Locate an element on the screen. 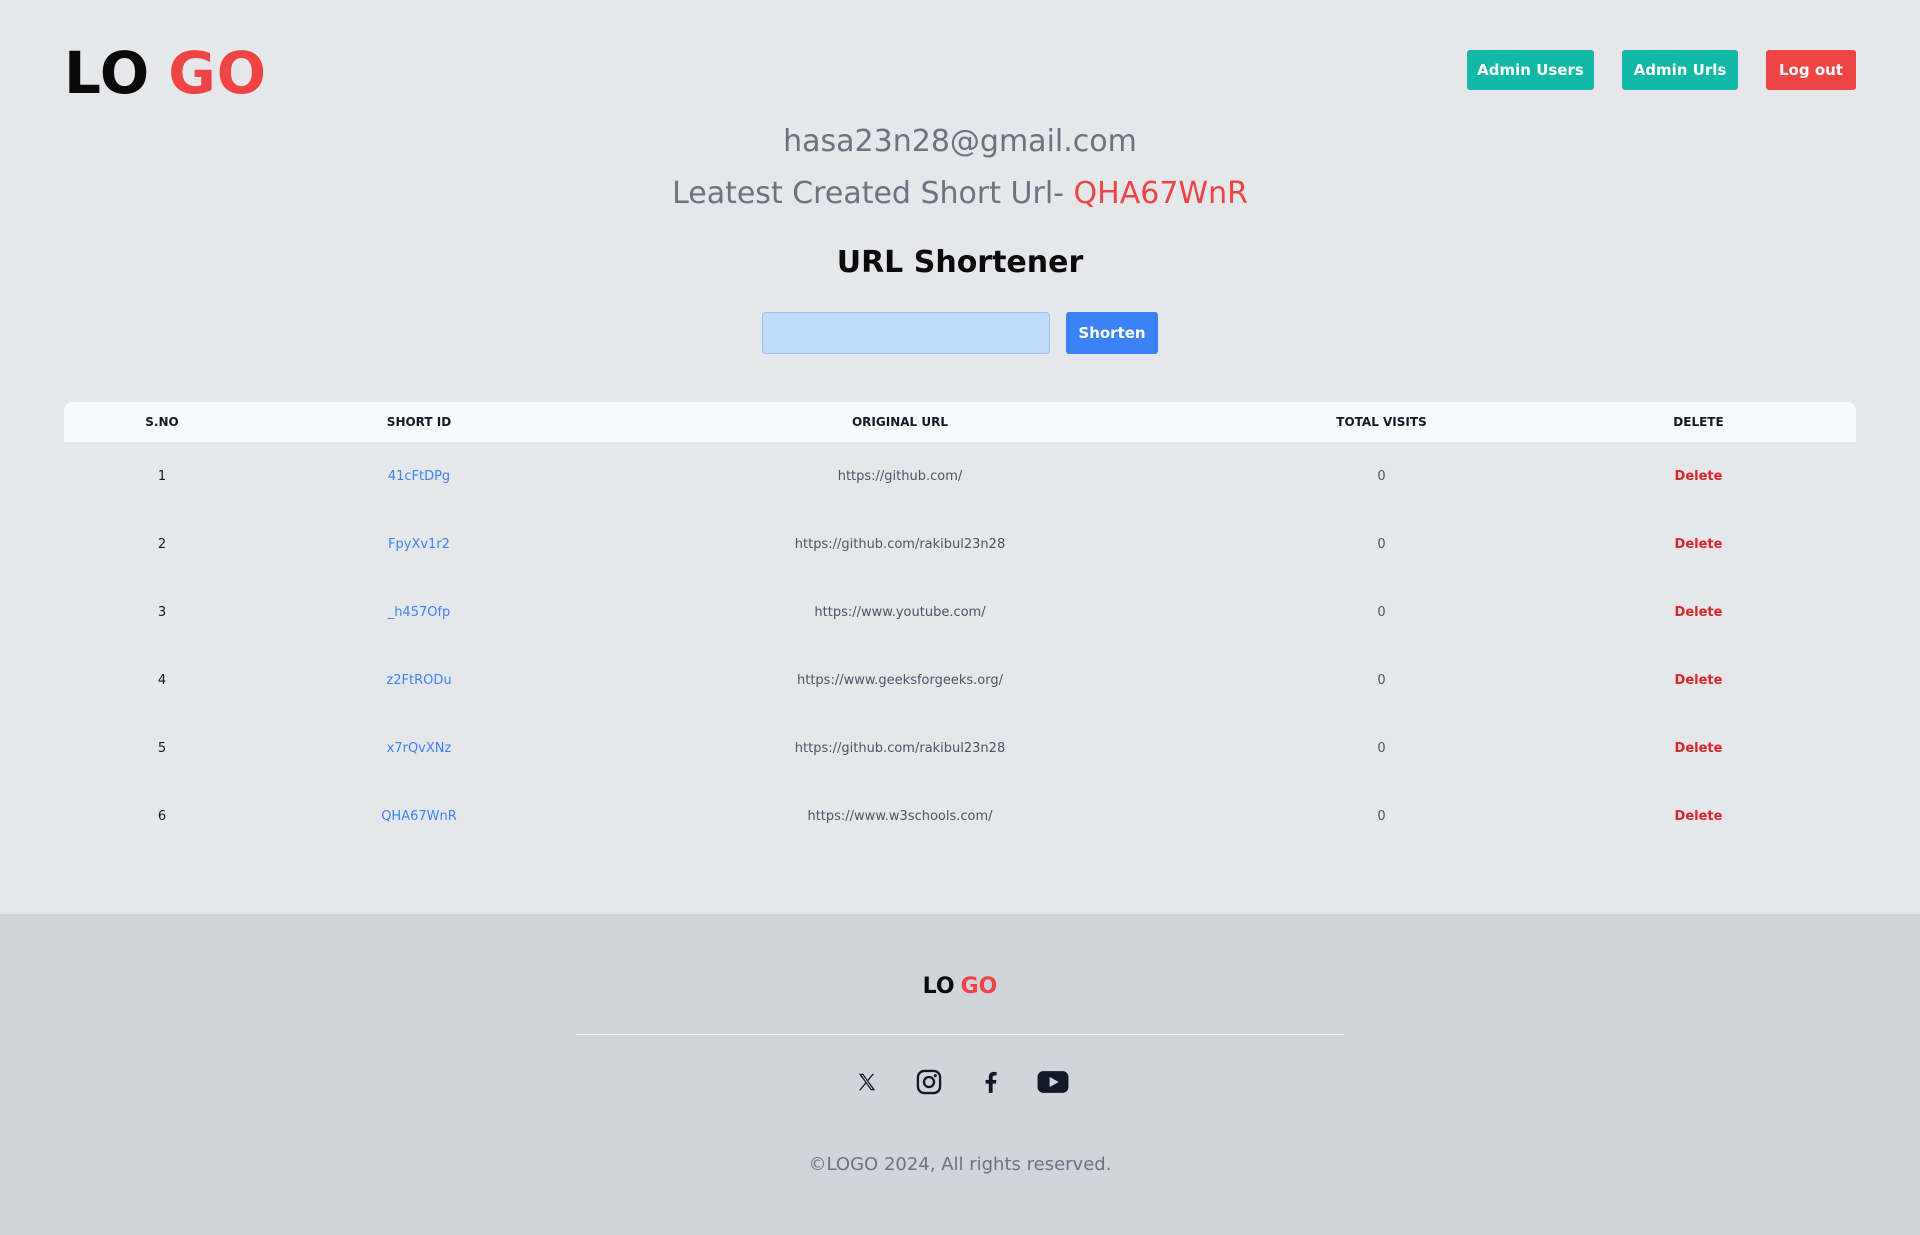 This screenshot has width=1920, height=1235. instagram-icon is located at coordinates (929, 1082).